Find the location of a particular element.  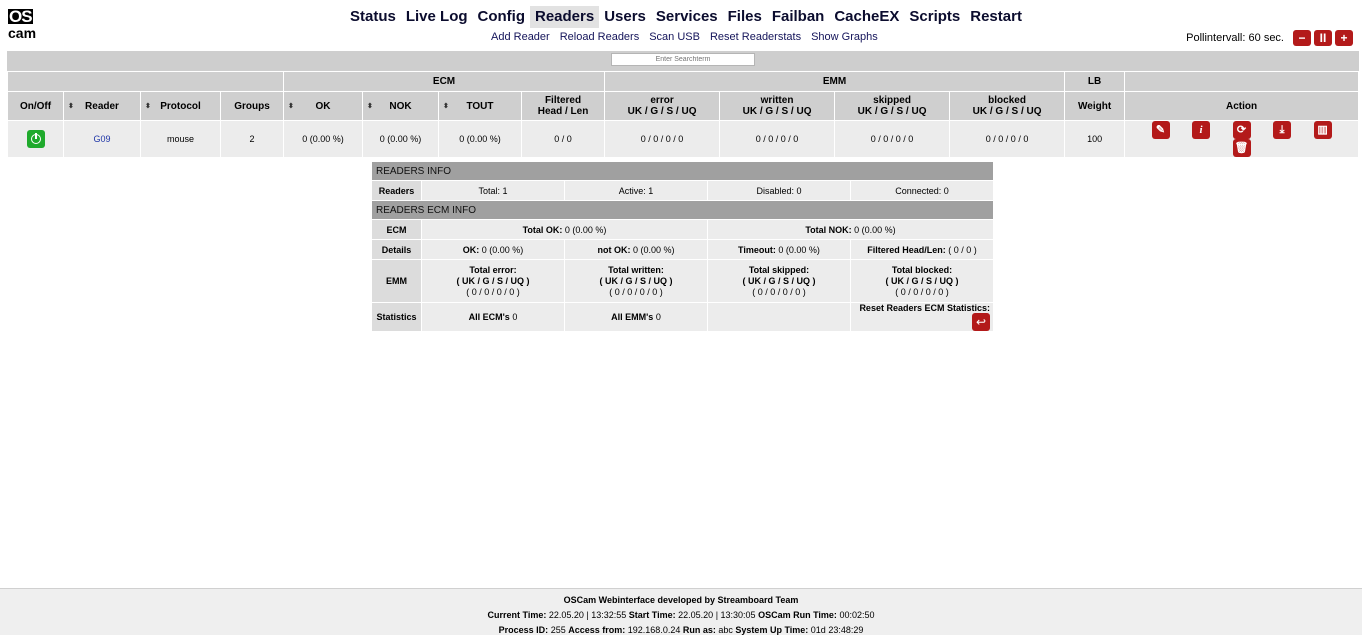

reset-stats: Reset Readers ECM Statistics: ↩ is located at coordinates (922, 317).